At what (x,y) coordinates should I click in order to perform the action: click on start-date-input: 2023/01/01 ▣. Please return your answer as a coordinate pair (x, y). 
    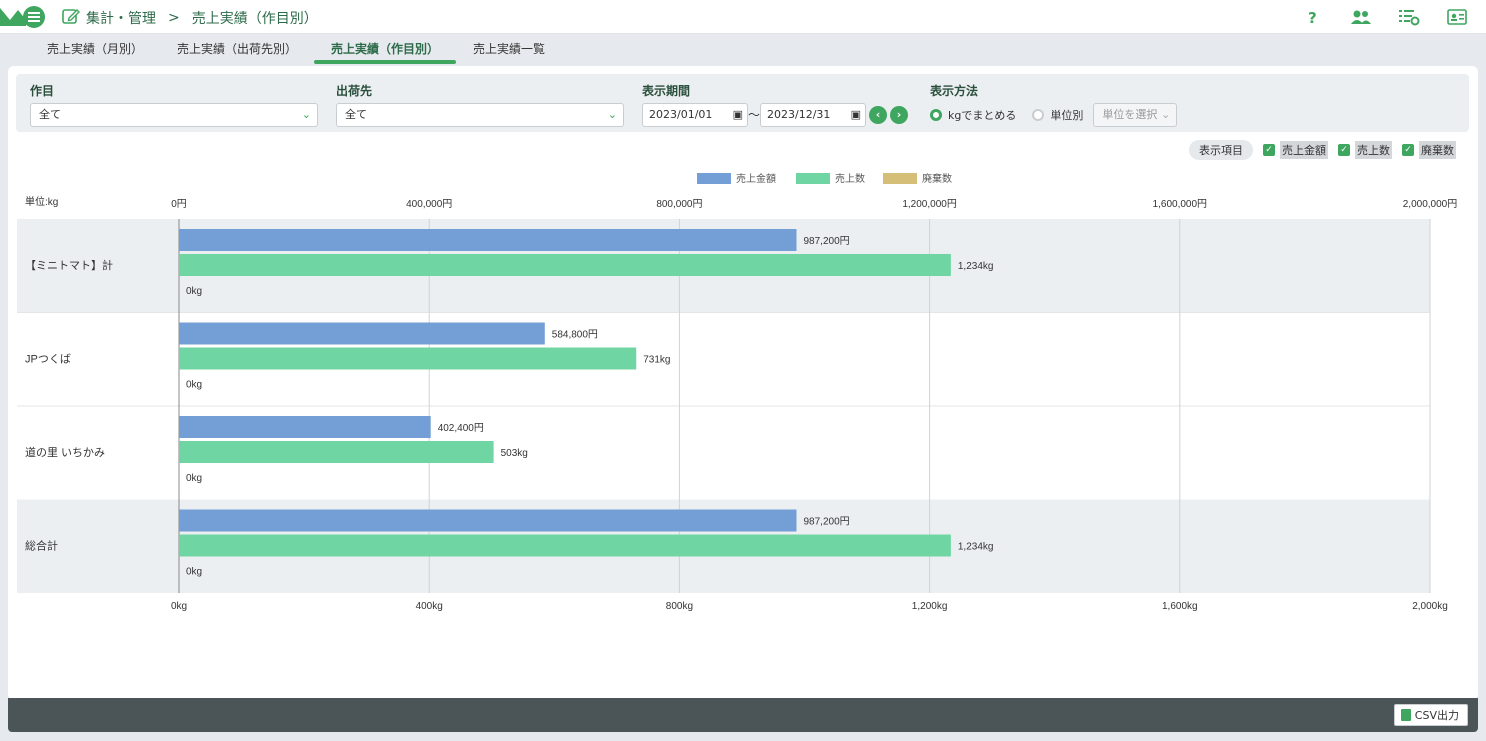
    Looking at the image, I should click on (695, 115).